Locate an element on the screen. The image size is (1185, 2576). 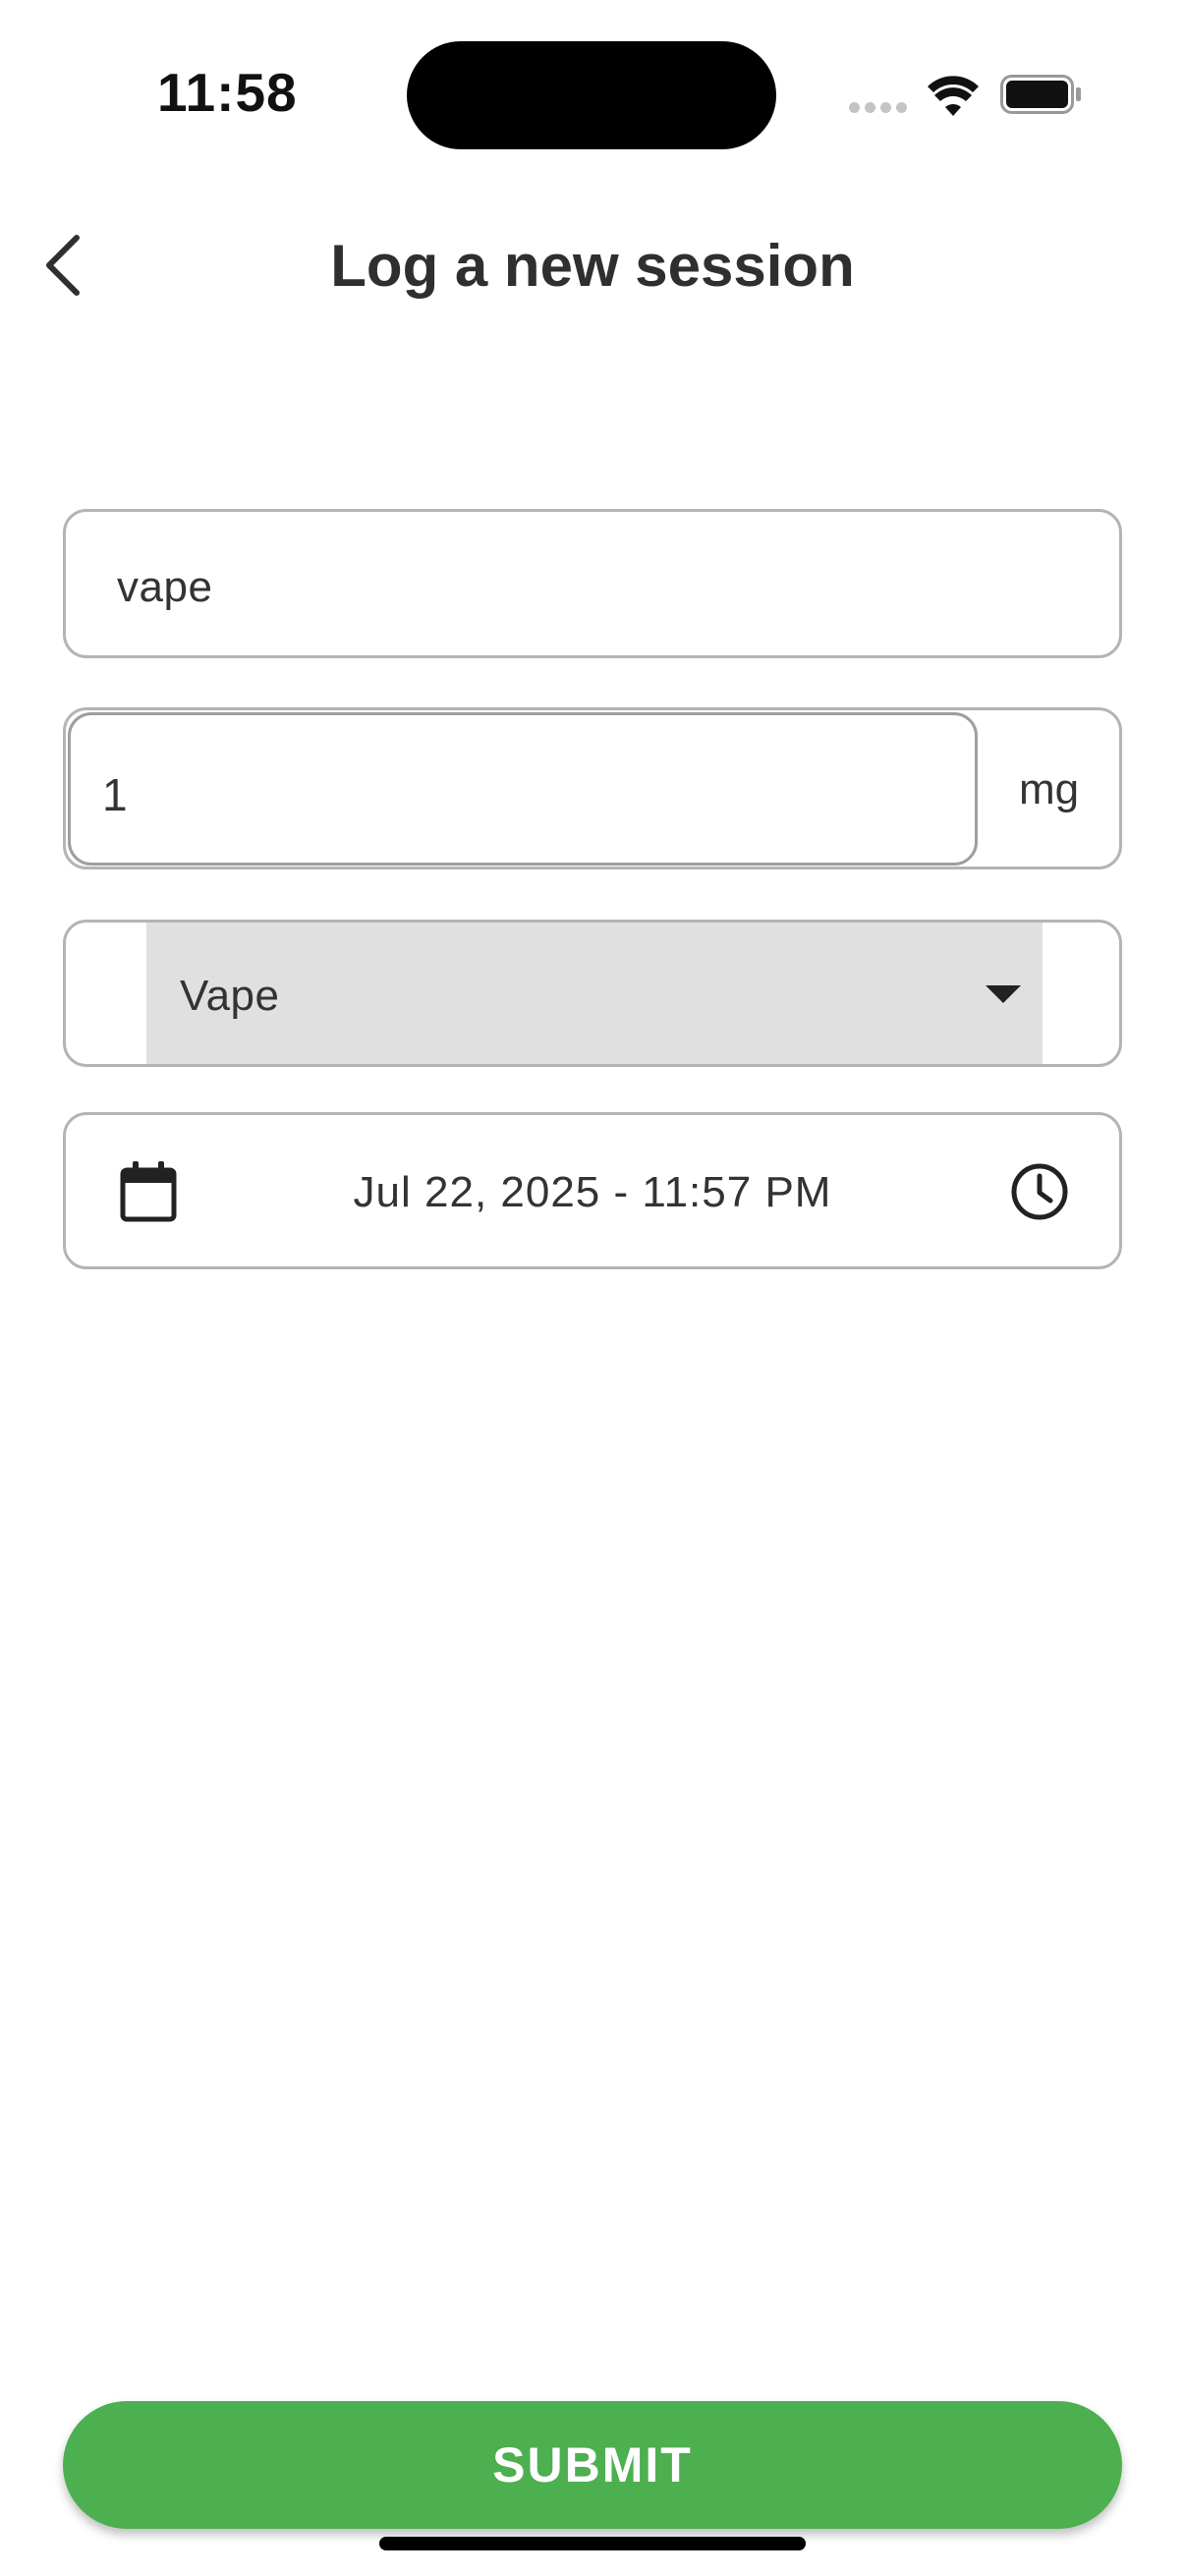
session-name-value: vape is located at coordinates (165, 587).